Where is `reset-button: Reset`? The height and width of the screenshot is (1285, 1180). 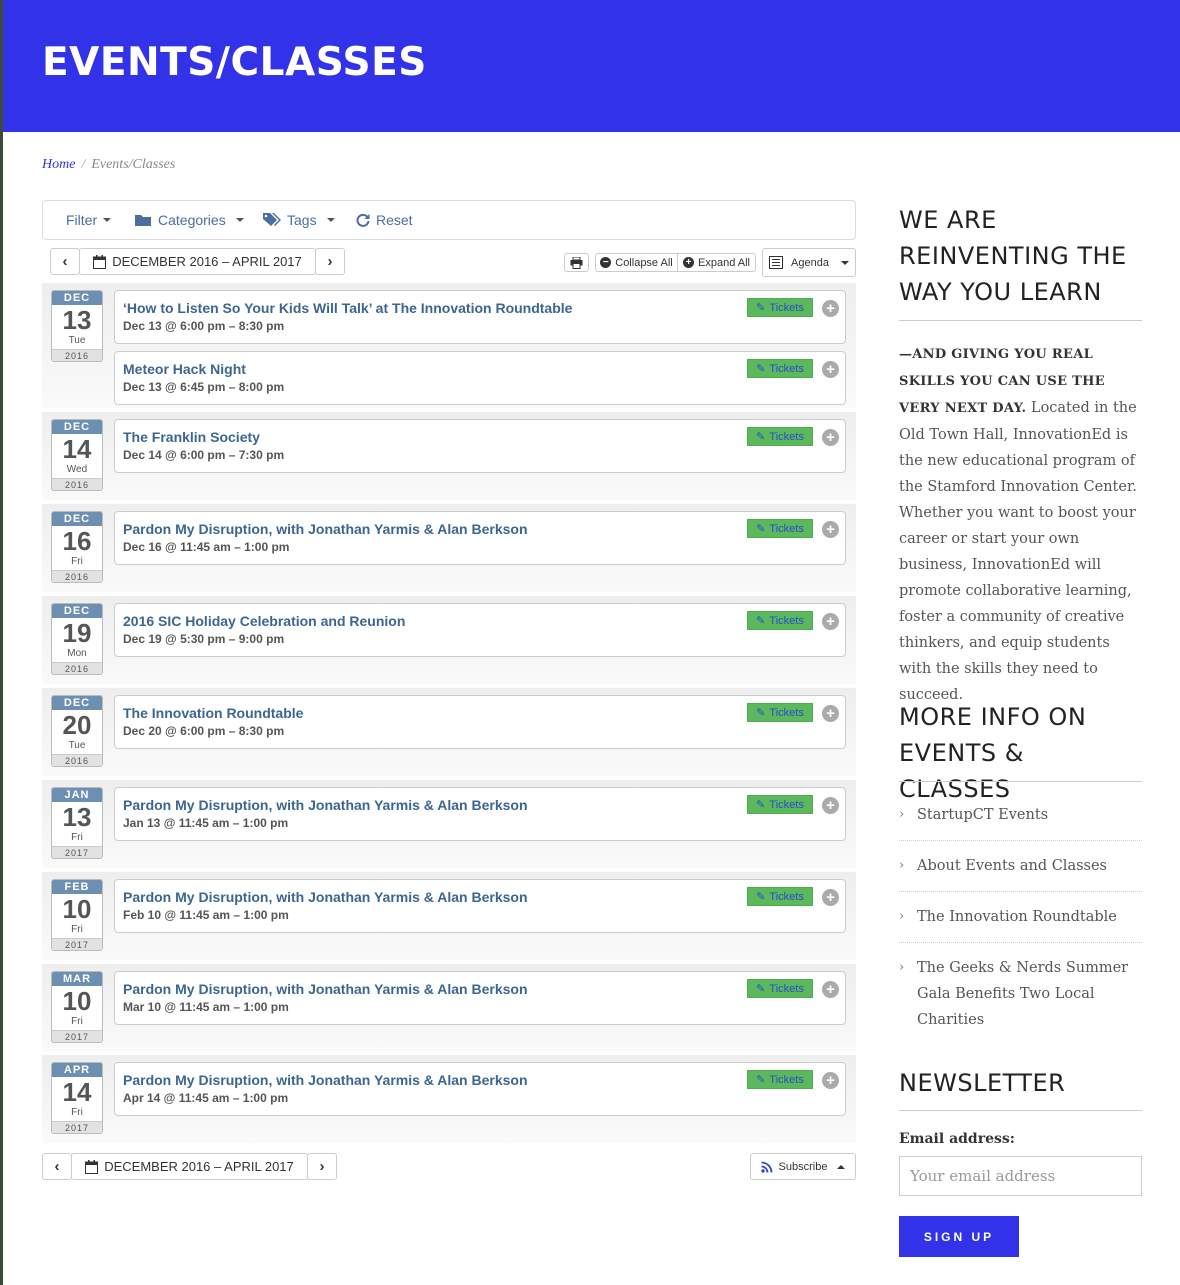 reset-button: Reset is located at coordinates (384, 220).